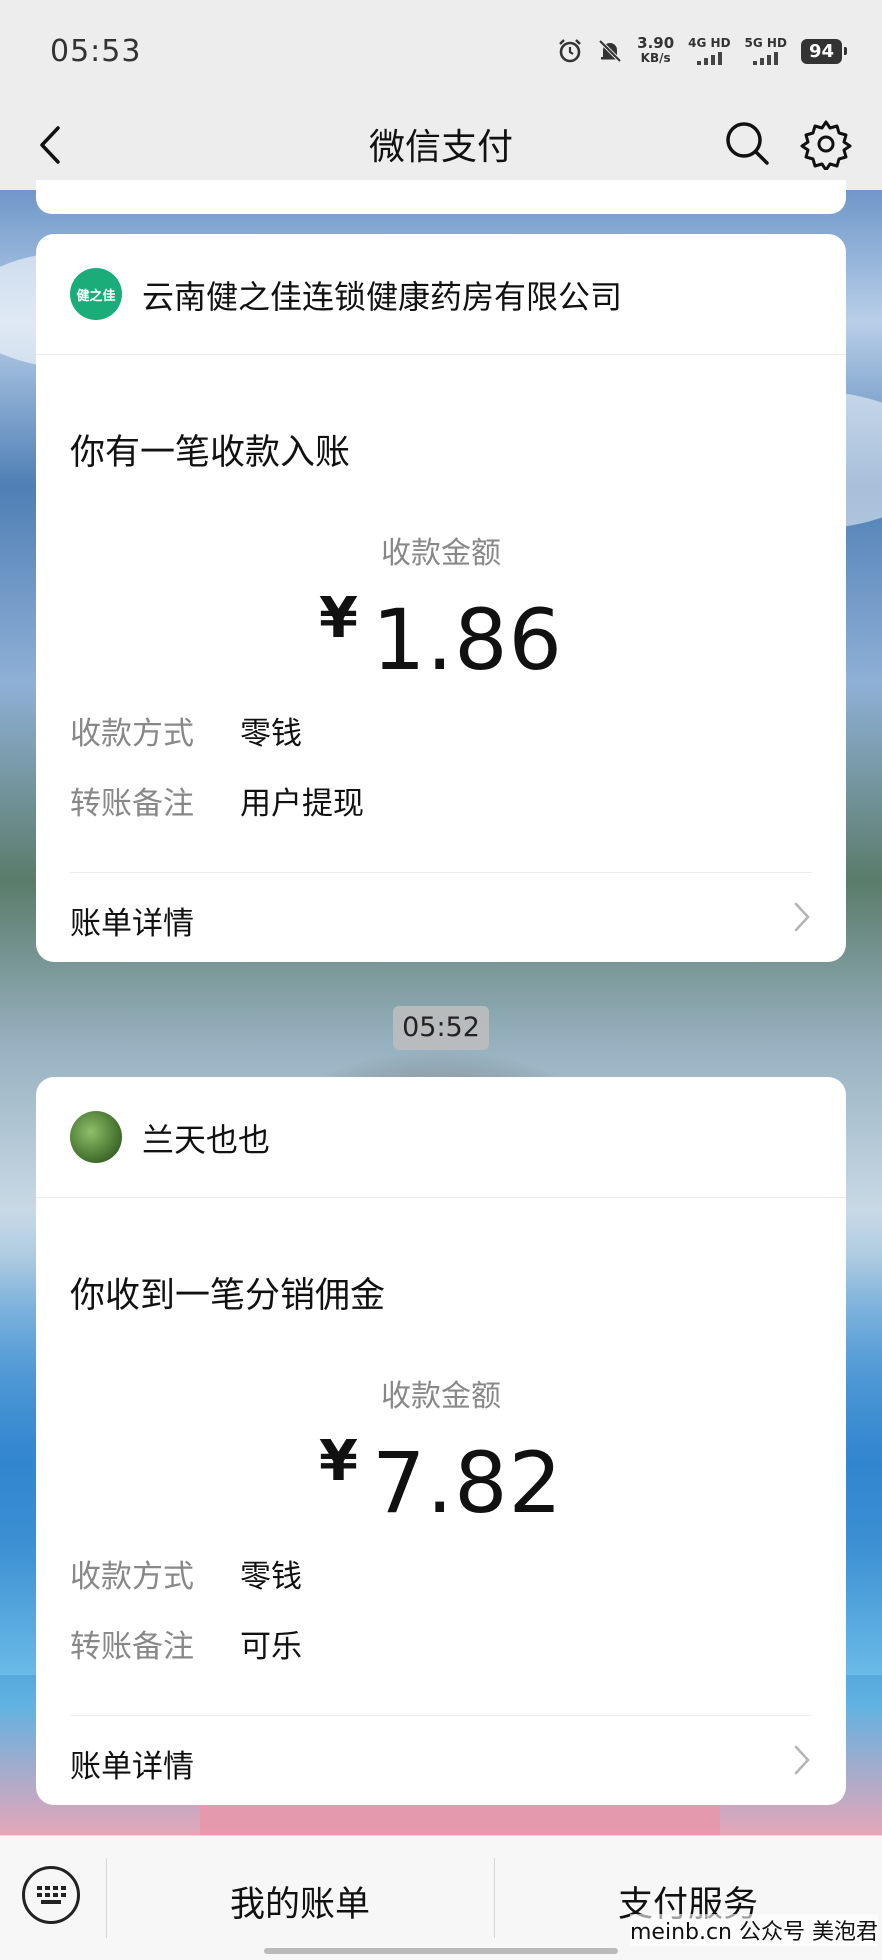 The image size is (882, 1960). Describe the element at coordinates (766, 51) in the screenshot. I see `signal-sim2: 5G HD` at that location.